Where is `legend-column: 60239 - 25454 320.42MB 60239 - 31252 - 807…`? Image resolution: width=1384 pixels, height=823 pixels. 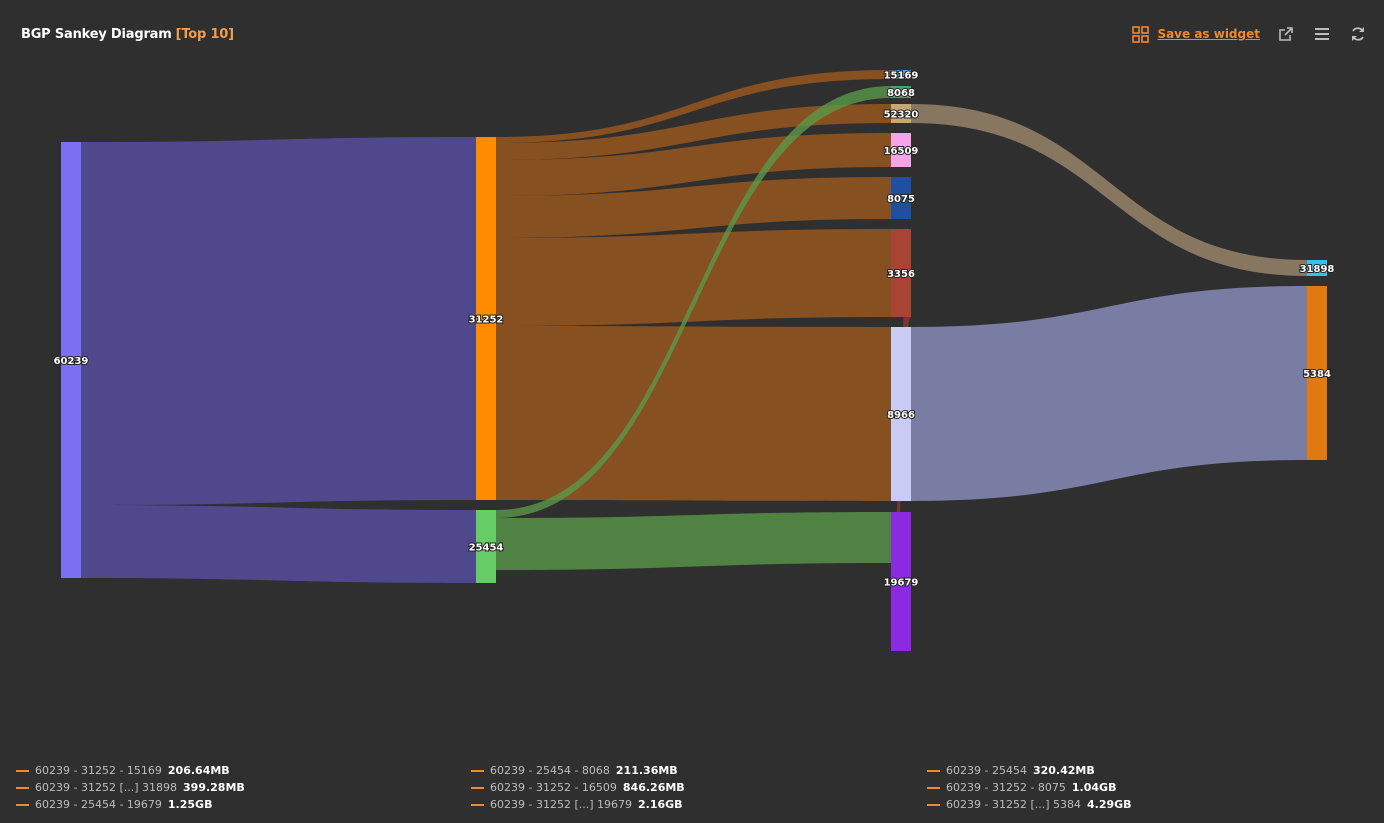 legend-column: 60239 - 25454 320.42MB 60239 - 31252 - 807… is located at coordinates (1029, 787).